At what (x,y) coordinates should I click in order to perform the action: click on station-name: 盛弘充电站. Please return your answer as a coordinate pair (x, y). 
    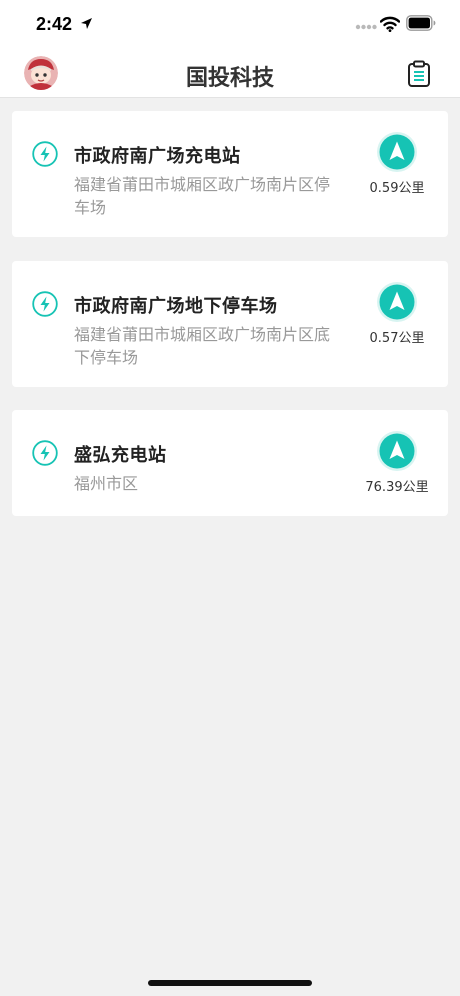
    Looking at the image, I should click on (120, 455).